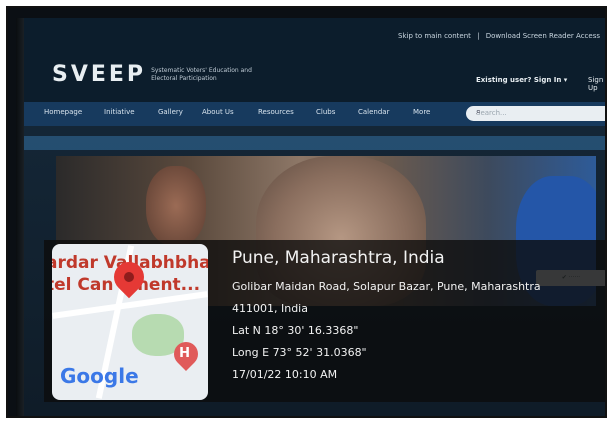 Image resolution: width=613 pixels, height=424 pixels. Describe the element at coordinates (170, 112) in the screenshot. I see `nav-gallery: Gallery` at that location.